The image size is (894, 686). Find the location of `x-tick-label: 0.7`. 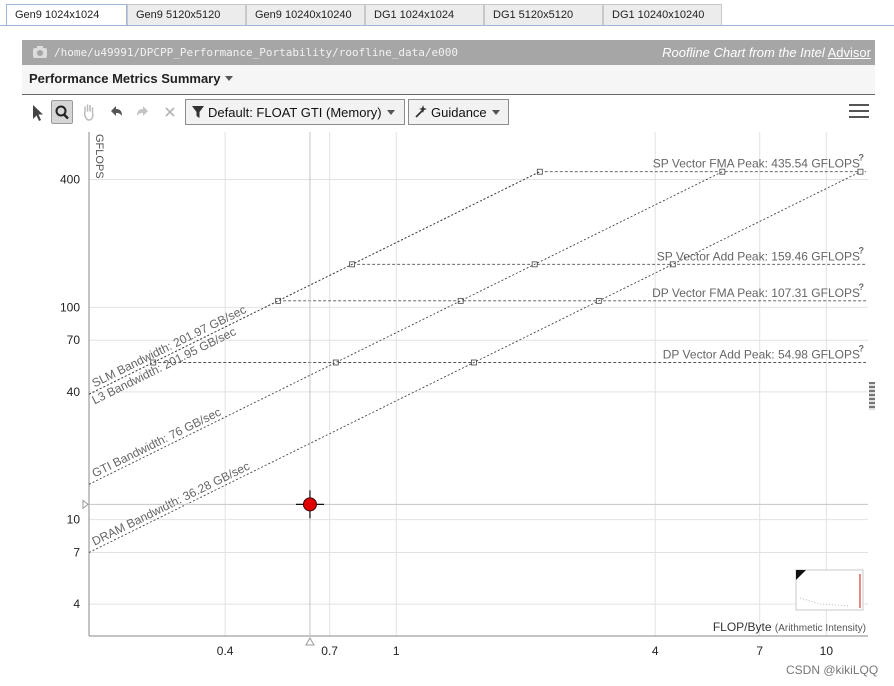

x-tick-label: 0.7 is located at coordinates (329, 651).